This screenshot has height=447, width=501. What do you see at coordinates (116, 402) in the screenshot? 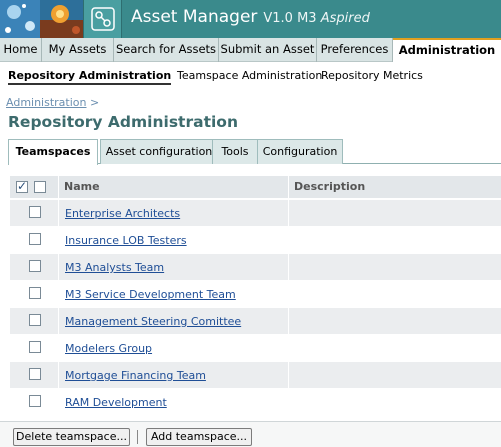
I see `teamspace-link: RAM Development` at bounding box center [116, 402].